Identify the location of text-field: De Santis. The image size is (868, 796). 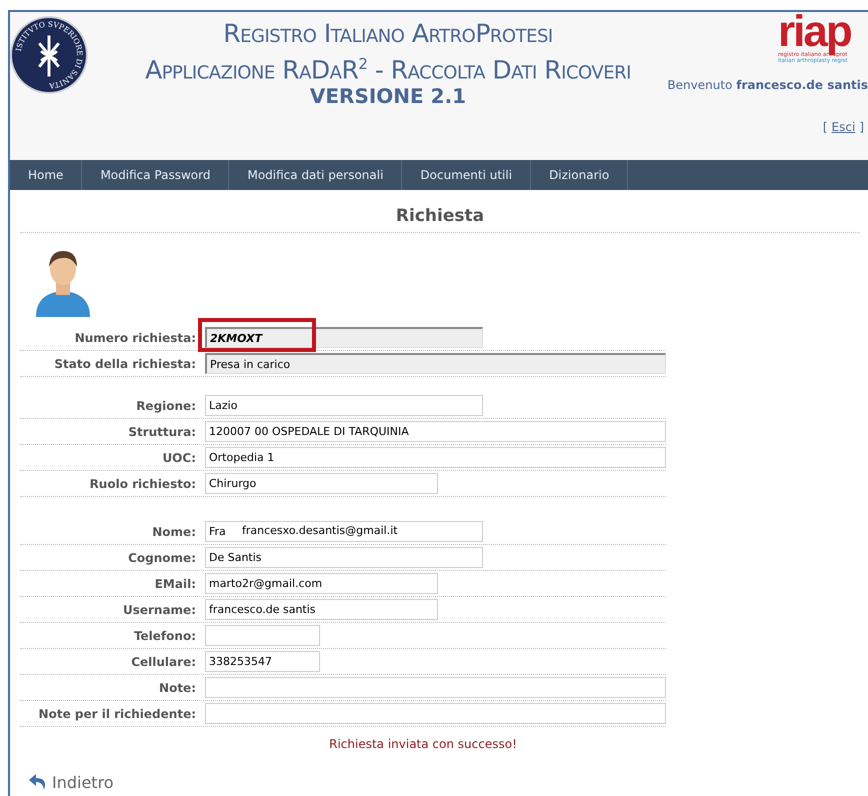
(344, 557).